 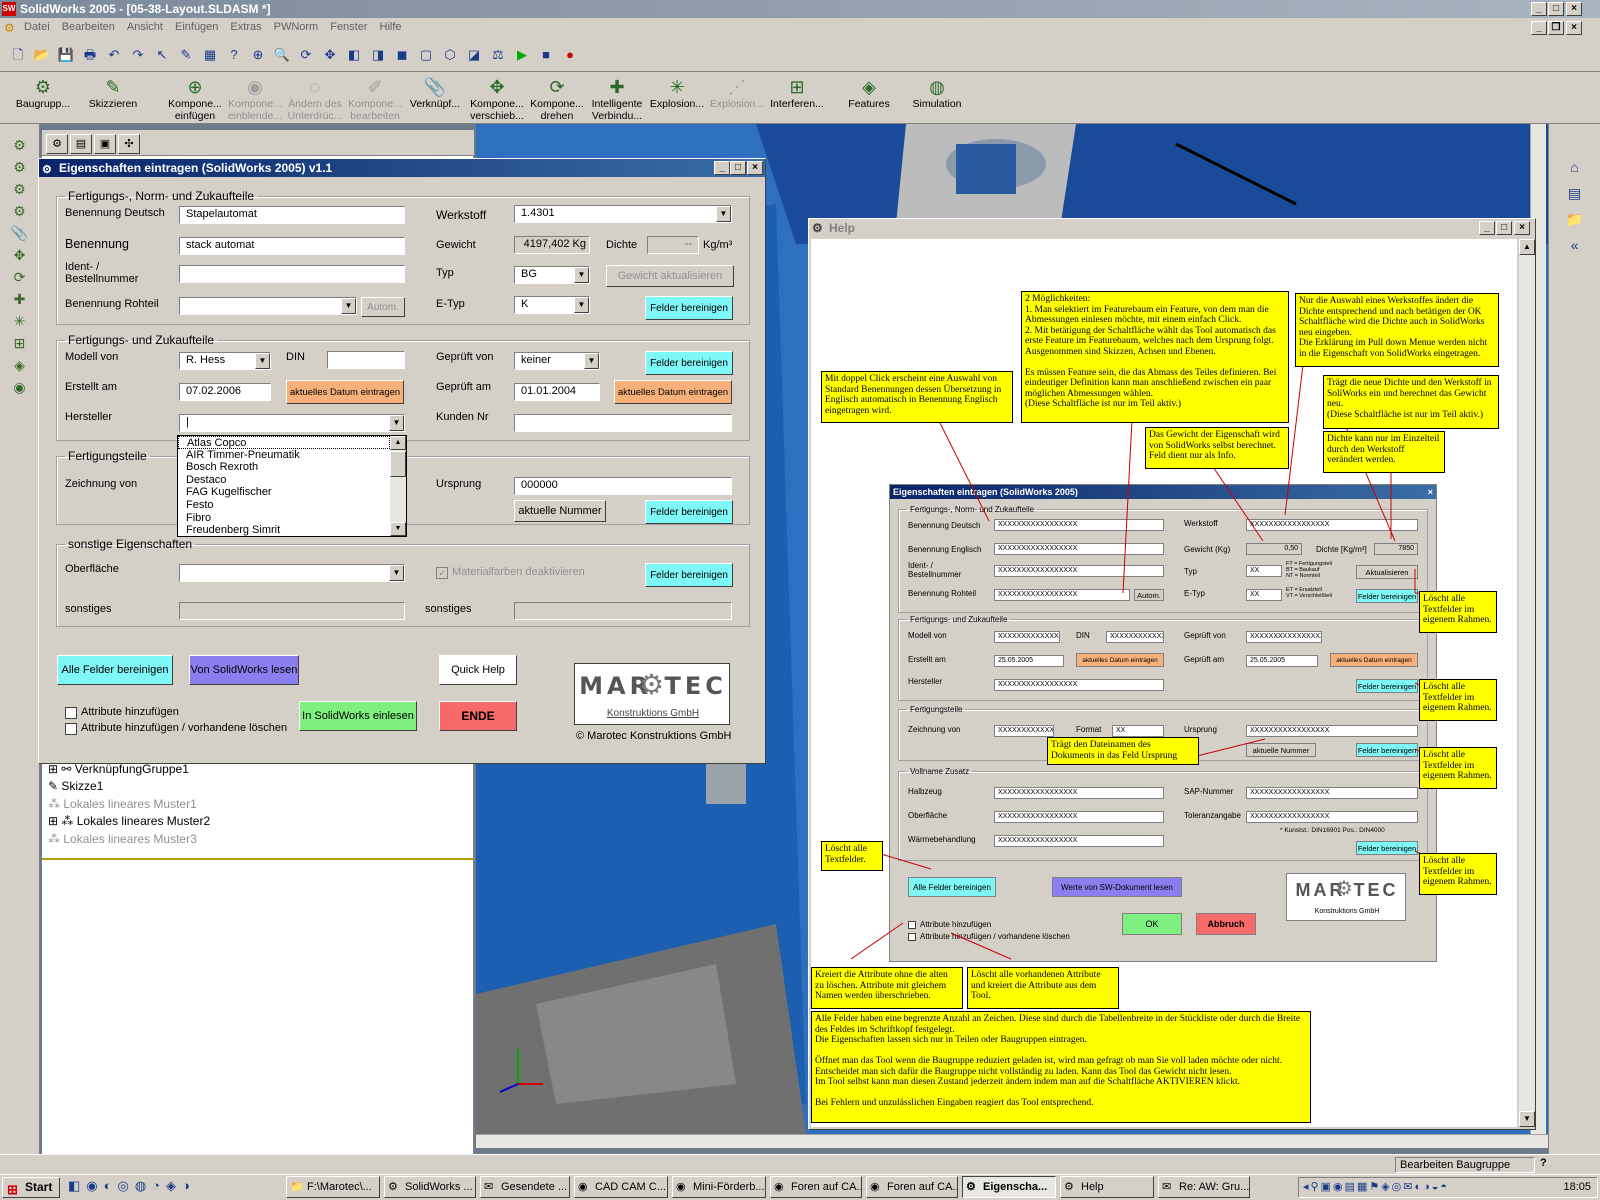 I want to click on oberflaeche-select: ▼, so click(x=292, y=573).